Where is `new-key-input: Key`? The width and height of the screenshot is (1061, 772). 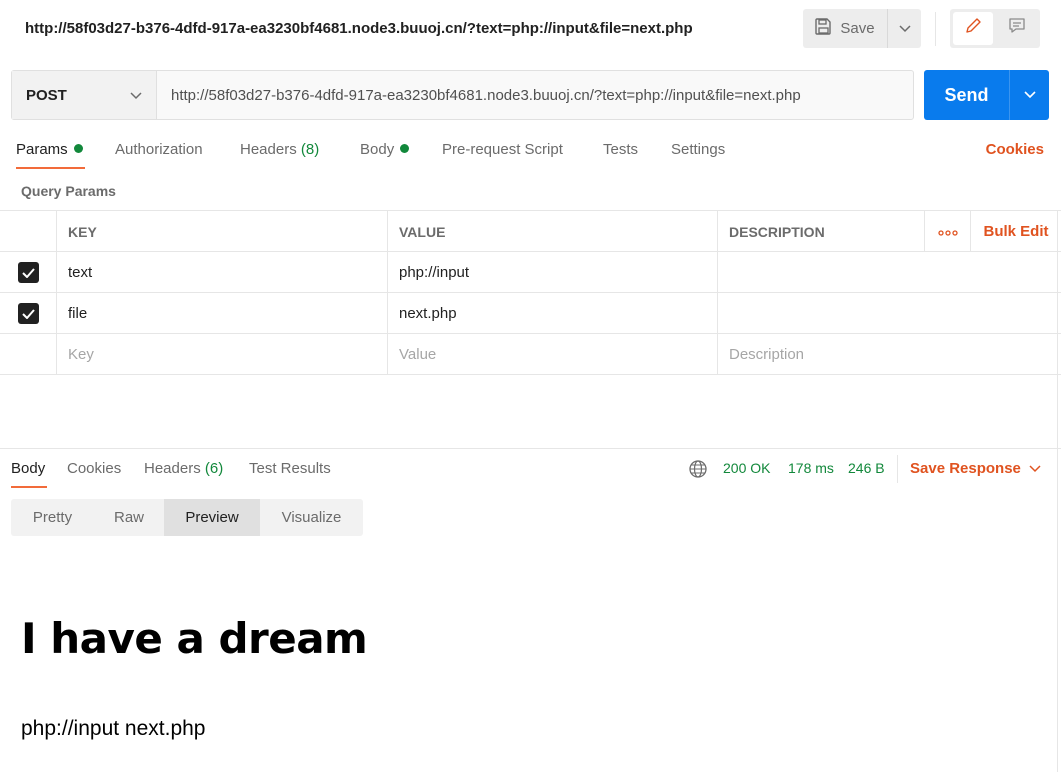
new-key-input: Key is located at coordinates (222, 354).